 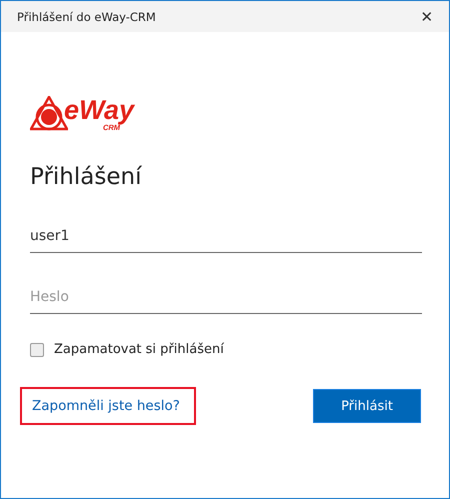 What do you see at coordinates (427, 16) in the screenshot?
I see `close-button: ✕` at bounding box center [427, 16].